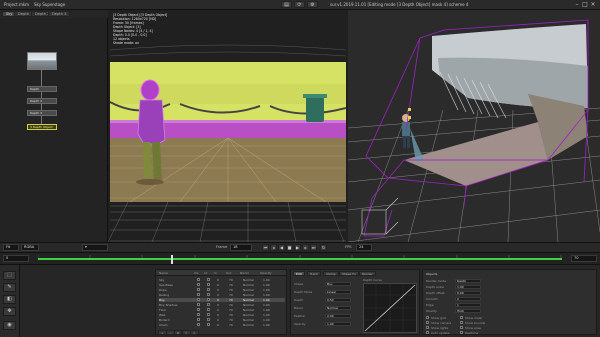  I want to click on node-depth: Depth, so click(42, 89).